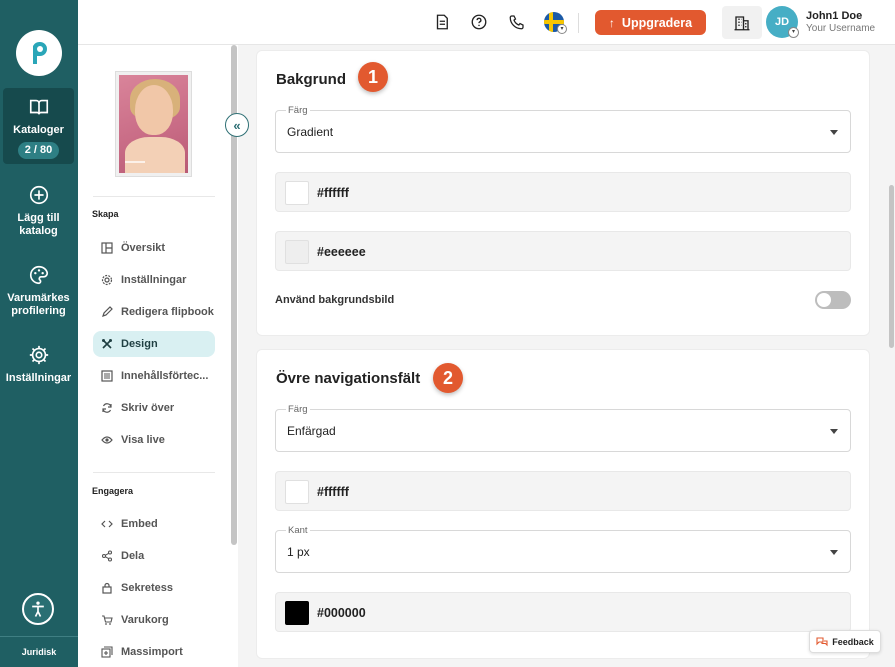 This screenshot has width=895, height=667. Describe the element at coordinates (563, 612) in the screenshot. I see `topnav-border-color-field: #000000` at that location.